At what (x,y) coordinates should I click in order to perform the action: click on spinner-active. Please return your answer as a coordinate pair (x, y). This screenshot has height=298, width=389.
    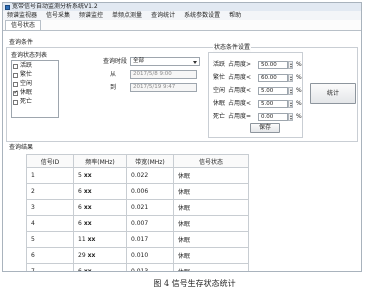
    Looking at the image, I should click on (290, 65).